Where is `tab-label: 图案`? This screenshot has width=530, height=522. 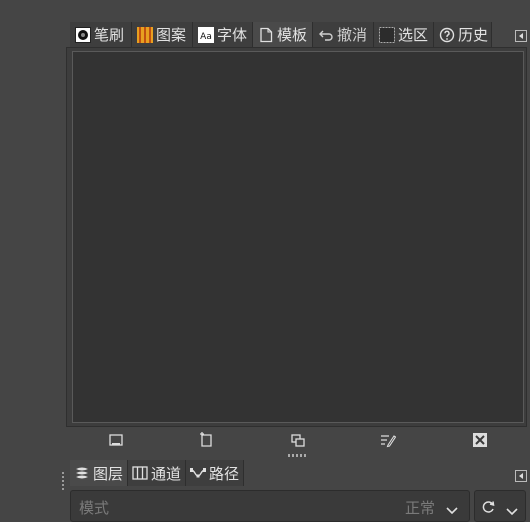
tab-label: 图案 is located at coordinates (171, 35).